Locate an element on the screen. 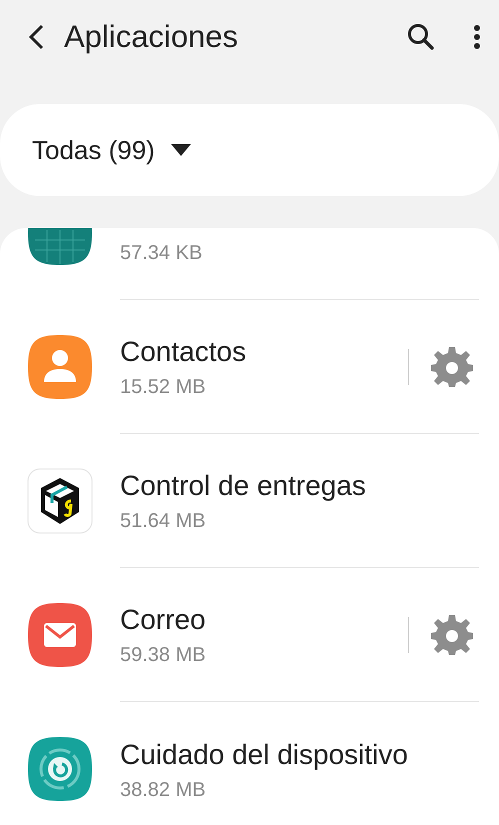 The image size is (499, 825). app-size: 59.38 MB is located at coordinates (163, 655).